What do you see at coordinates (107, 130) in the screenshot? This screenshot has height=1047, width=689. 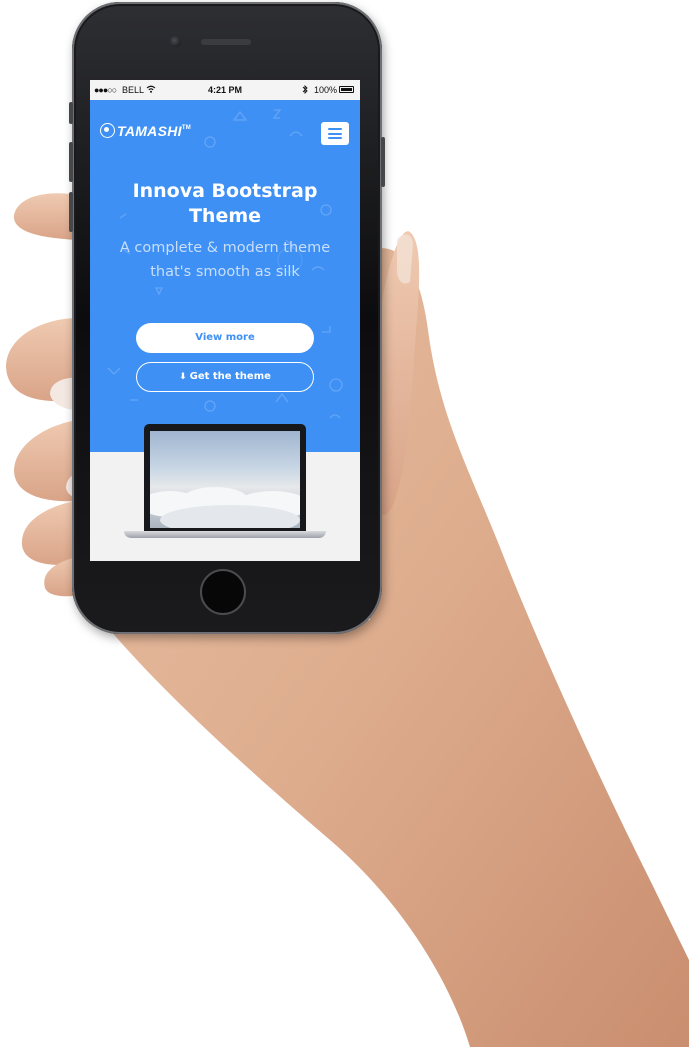 I see `logo-mark-icon` at bounding box center [107, 130].